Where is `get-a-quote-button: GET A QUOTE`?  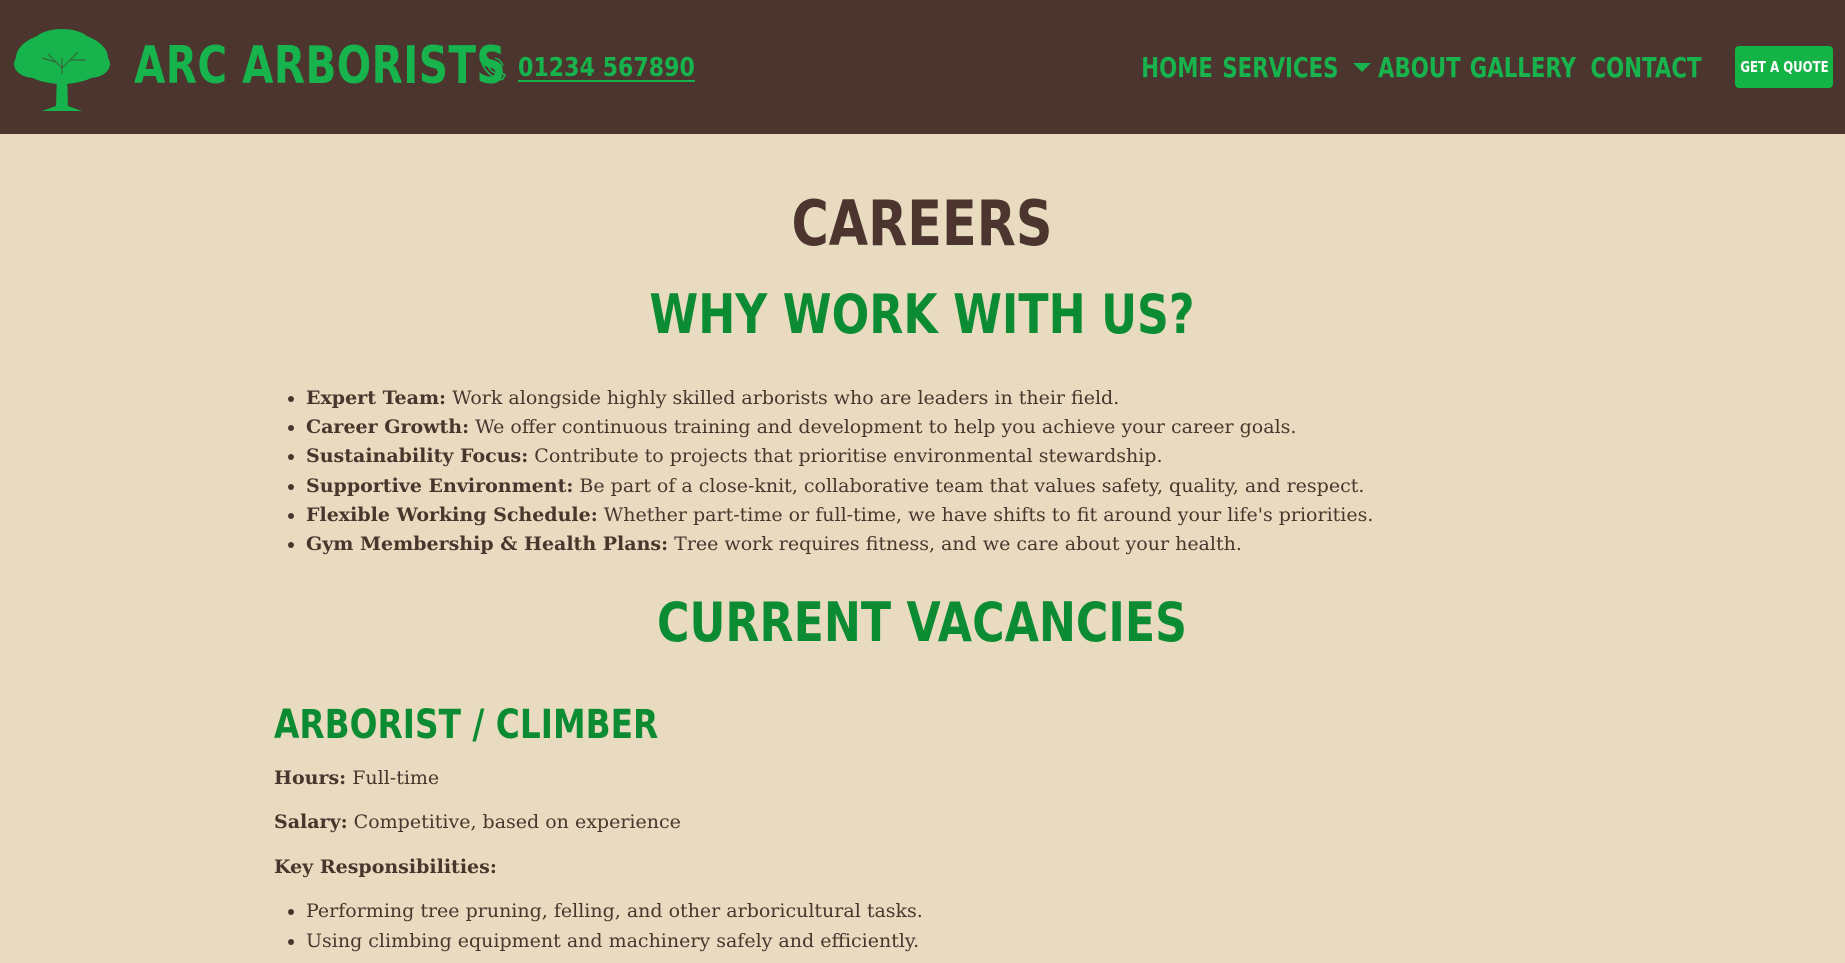 get-a-quote-button: GET A QUOTE is located at coordinates (1784, 67).